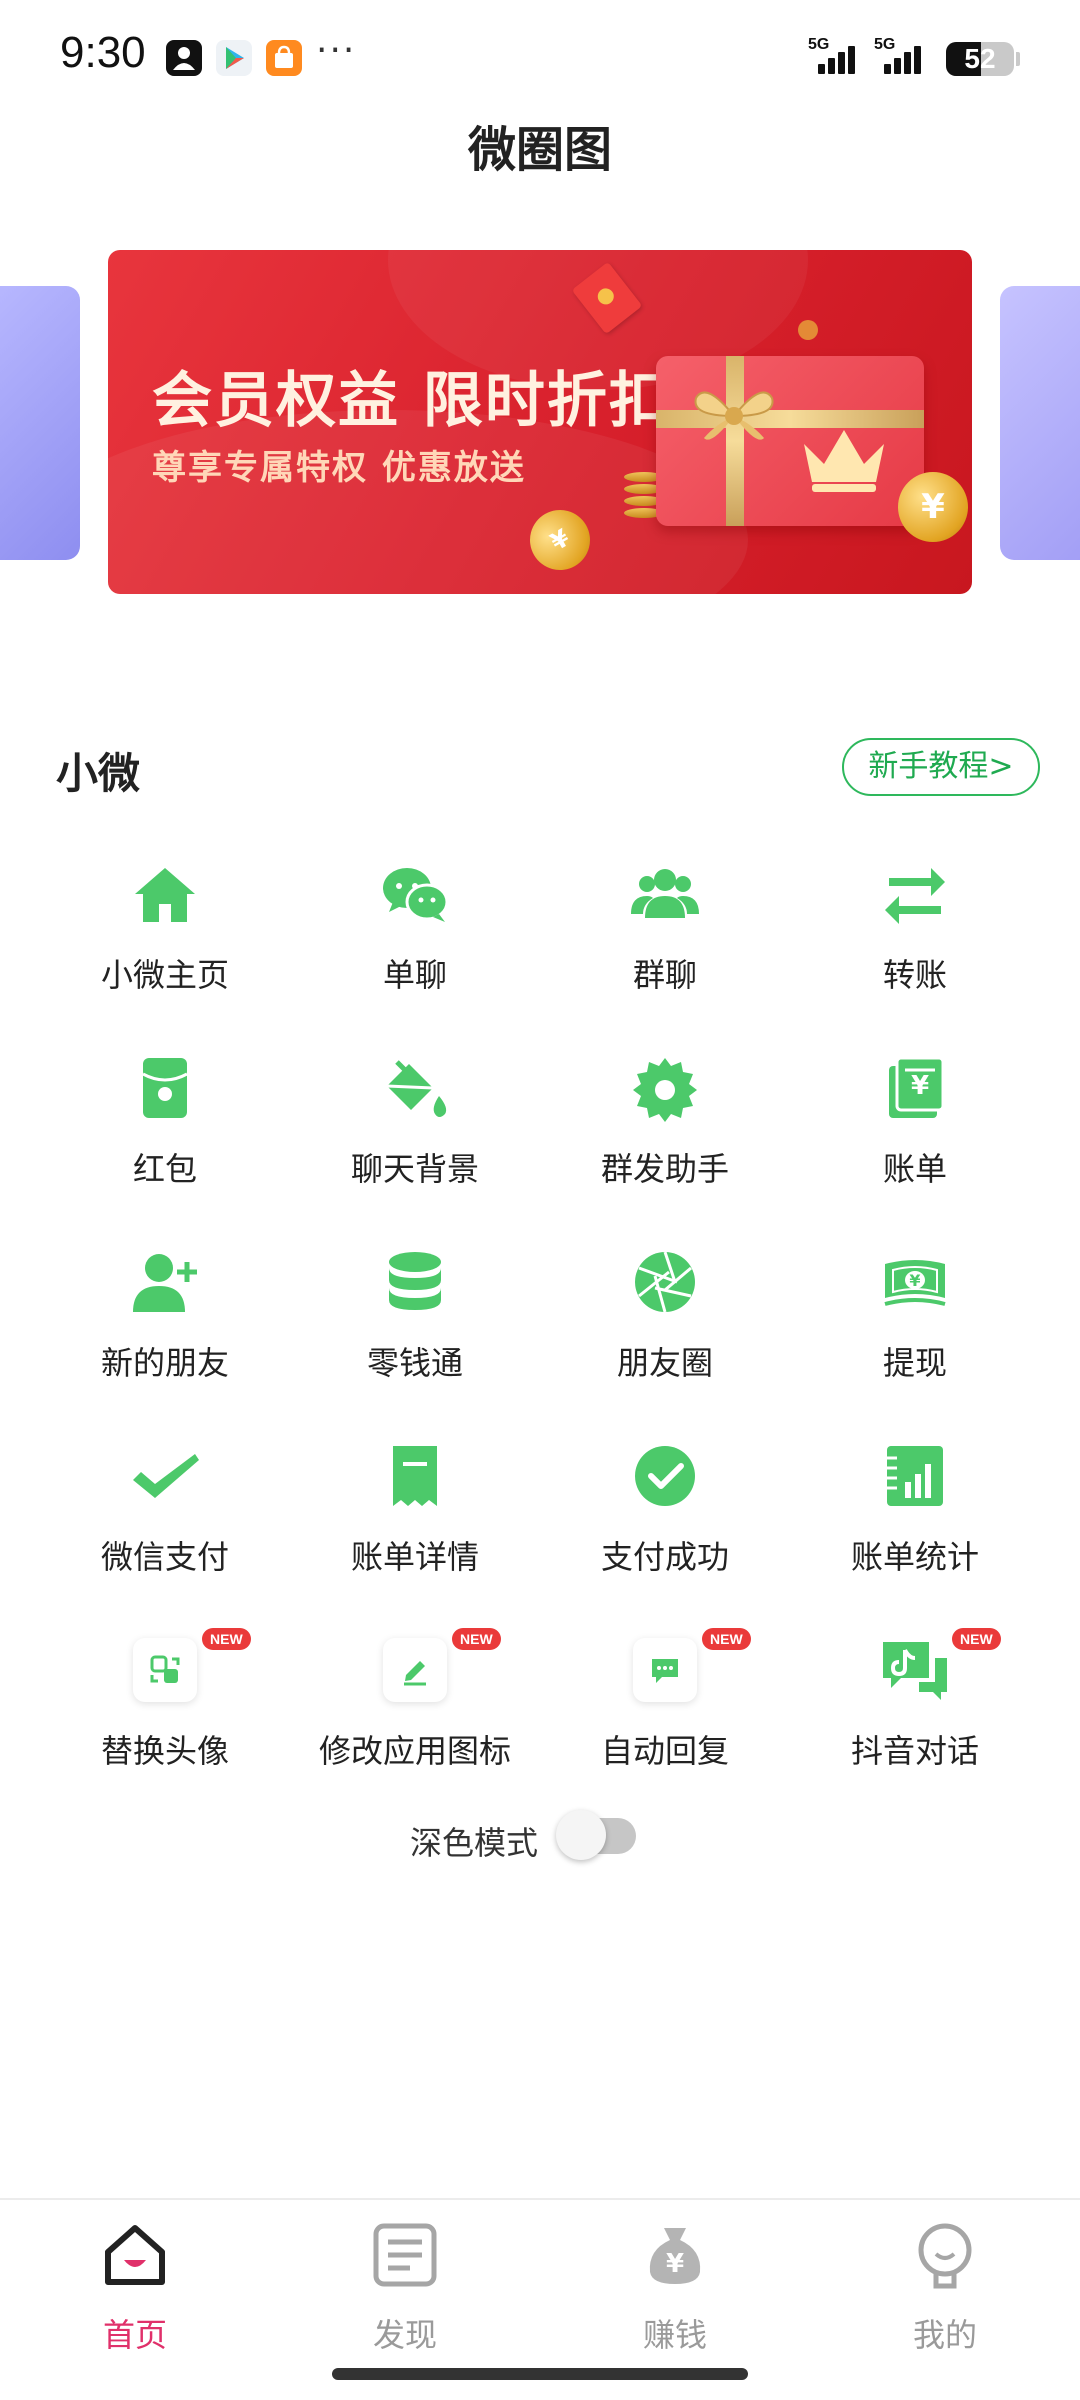 The width and height of the screenshot is (1080, 2400). I want to click on dark-mode-toggle, so click(597, 1835).